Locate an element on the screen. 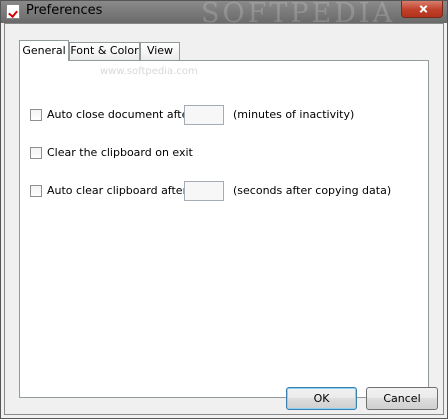  app-icon is located at coordinates (13, 11).